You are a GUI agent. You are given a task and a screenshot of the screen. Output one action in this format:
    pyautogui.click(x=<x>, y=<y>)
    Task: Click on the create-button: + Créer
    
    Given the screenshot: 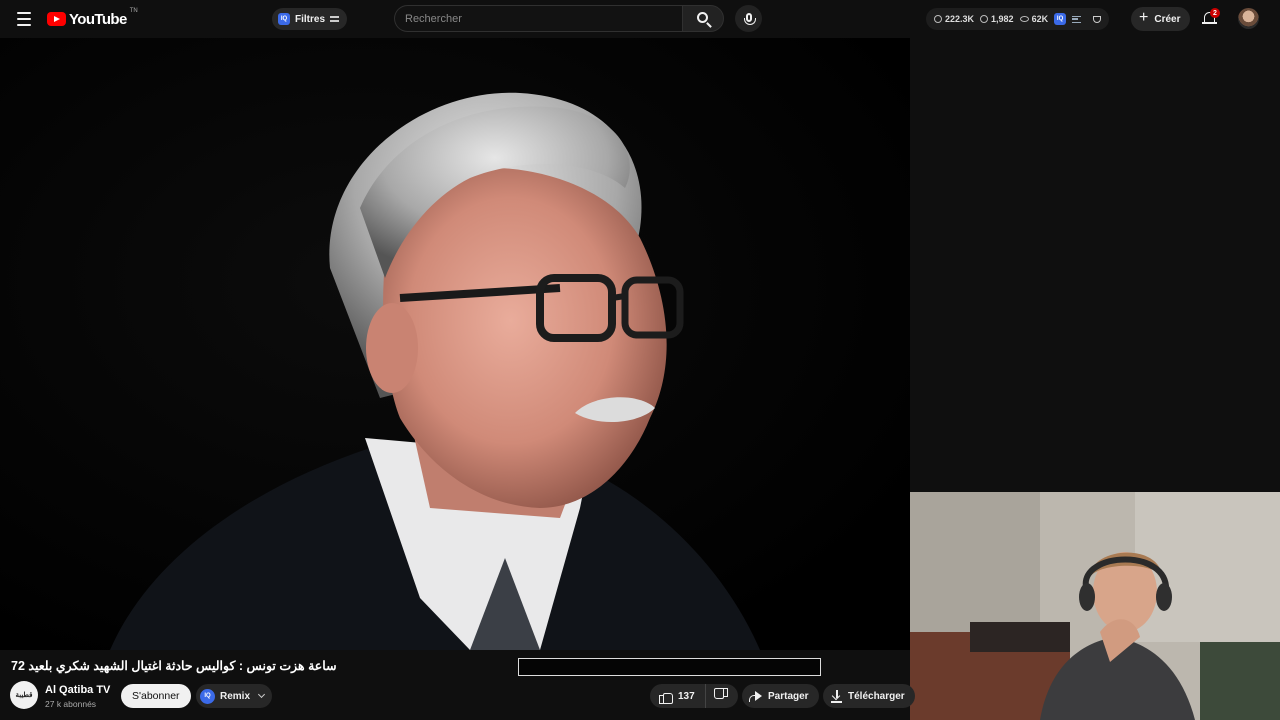 What is the action you would take?
    pyautogui.click(x=1161, y=19)
    